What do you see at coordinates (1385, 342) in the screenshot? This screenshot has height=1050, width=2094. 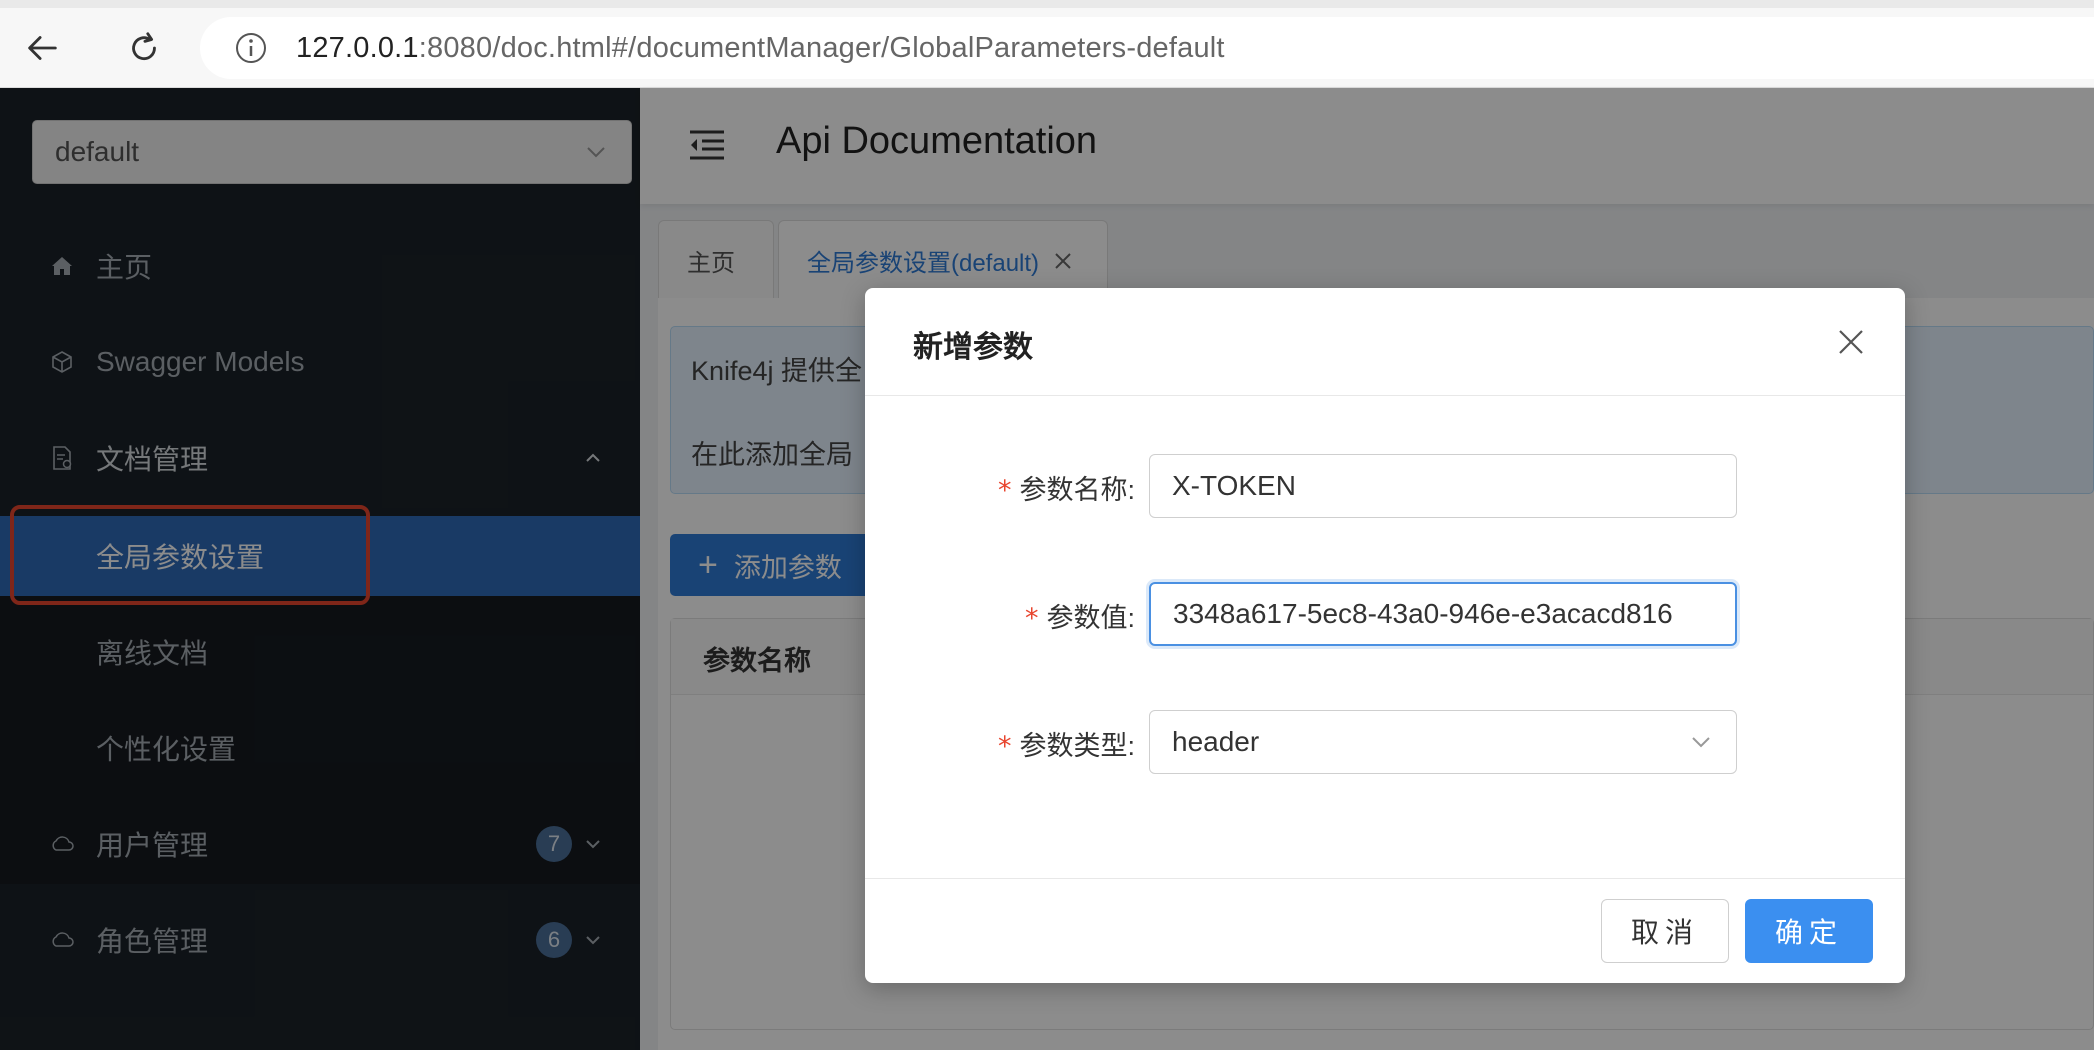 I see `dialog-header: 新增参数` at bounding box center [1385, 342].